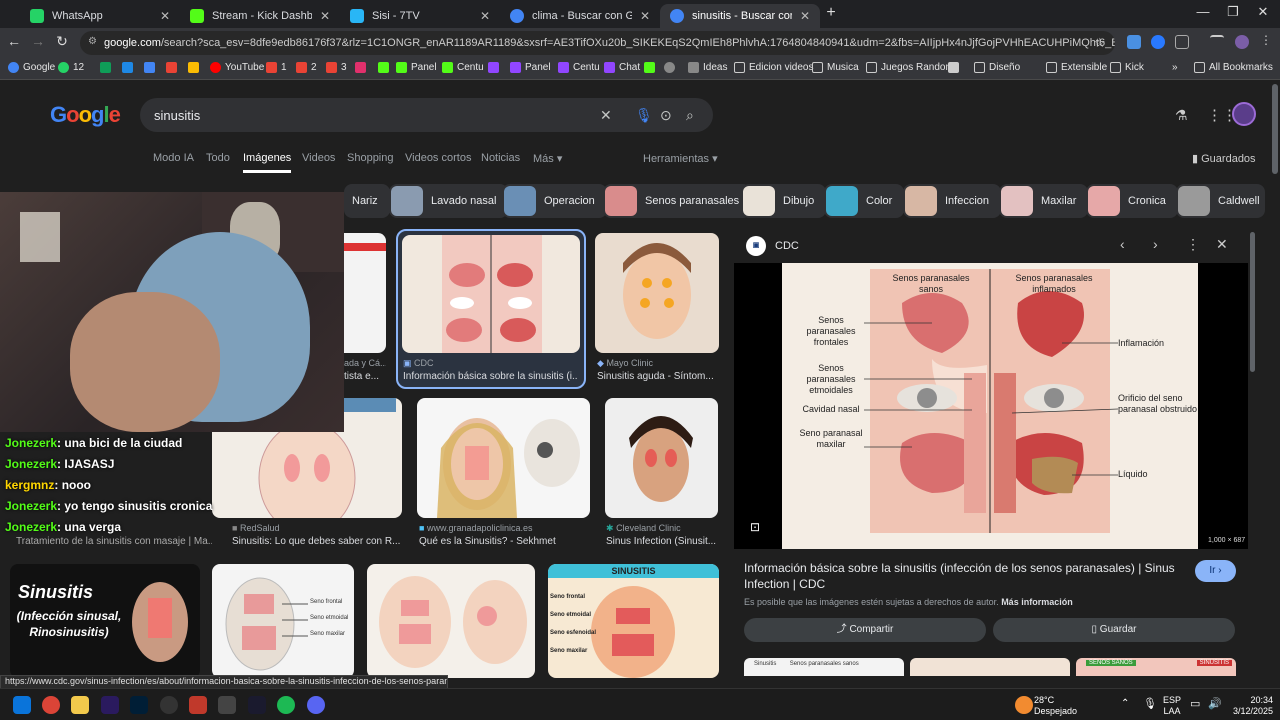  What do you see at coordinates (283, 621) in the screenshot?
I see `result-image-skull: Seno frontal Seno etmoidal Seno maxilar` at bounding box center [283, 621].